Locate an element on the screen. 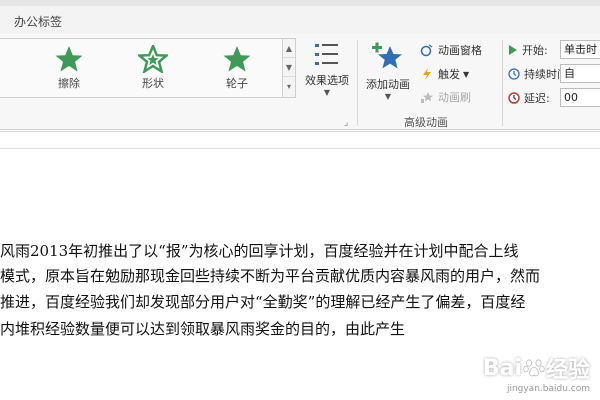 This screenshot has width=600, height=400. animation-gallery: 擦除 形状 轮子 ▲ ▼ ▾ is located at coordinates (148, 68).